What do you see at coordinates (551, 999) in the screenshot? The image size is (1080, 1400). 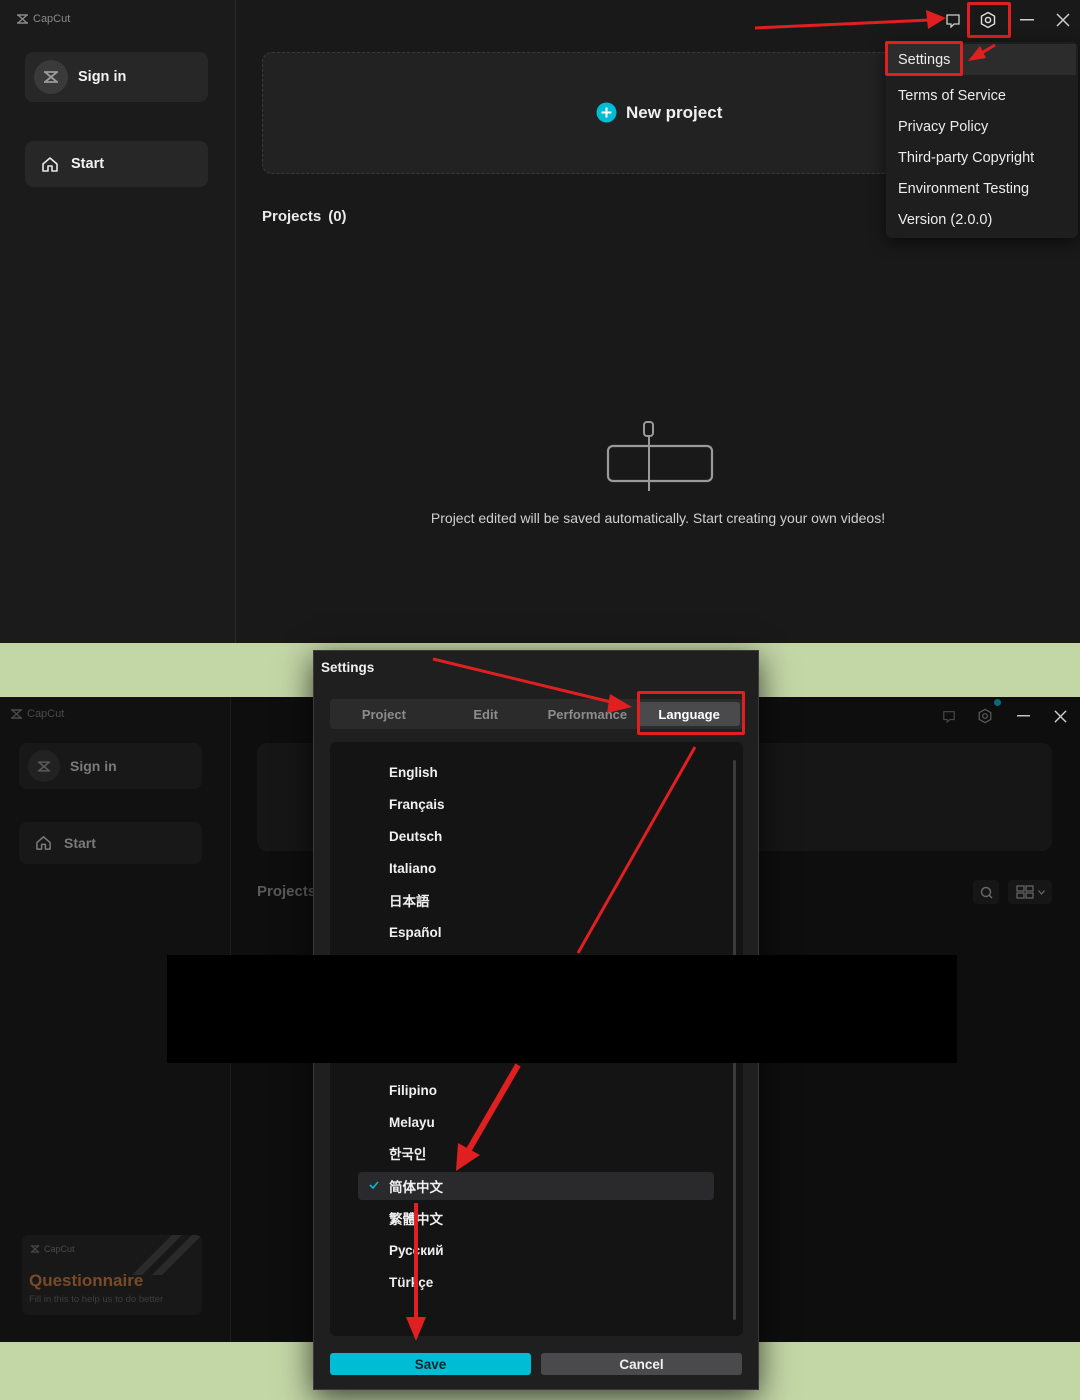 I see `annotation-arrows-bottom` at bounding box center [551, 999].